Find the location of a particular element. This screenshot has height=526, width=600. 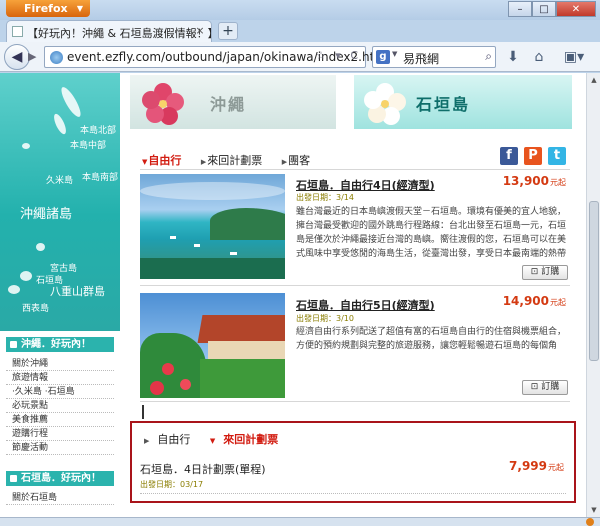

tab-group: ▶團客 is located at coordinates (300, 160).